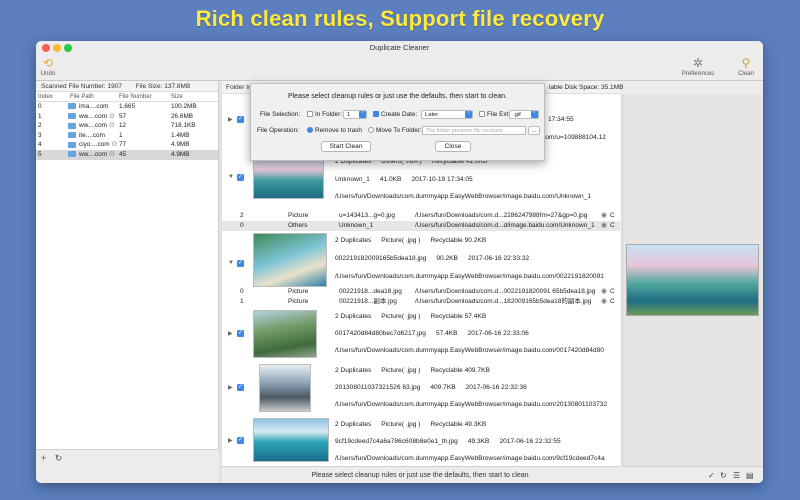 The height and width of the screenshot is (500, 800). Describe the element at coordinates (40, 116) in the screenshot. I see `row-index: 1` at that location.